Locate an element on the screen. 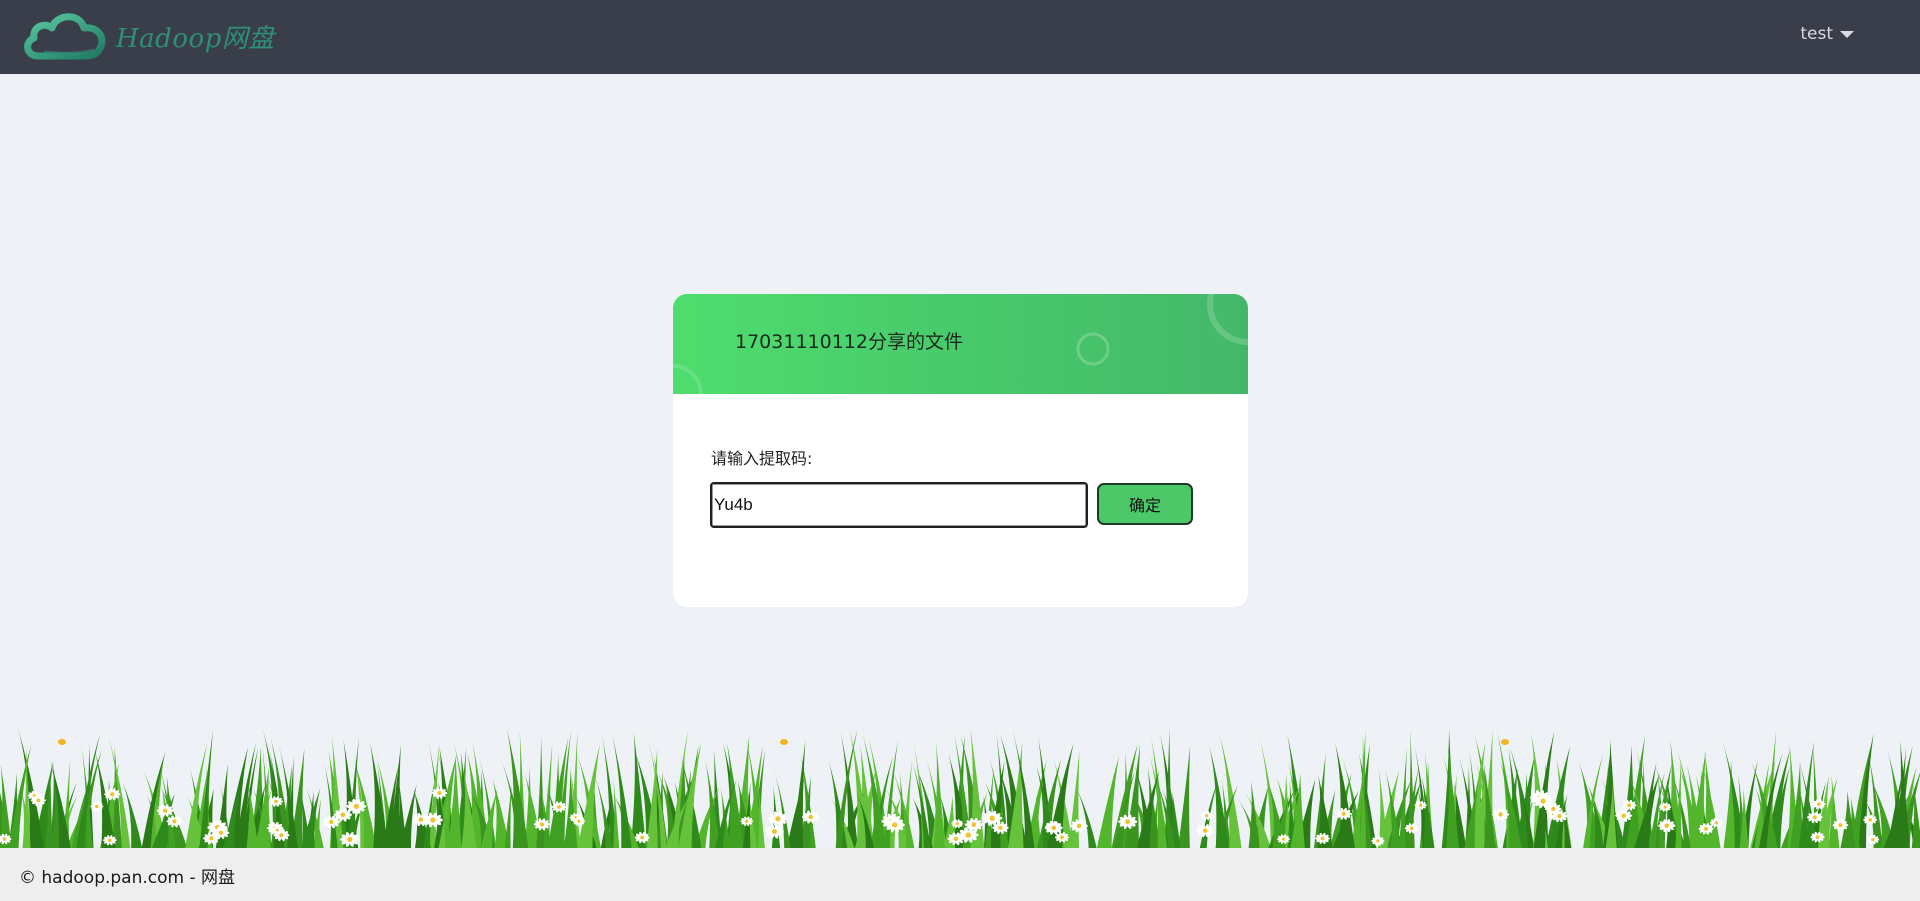 The image size is (1920, 901). caret-down-icon is located at coordinates (1847, 34).